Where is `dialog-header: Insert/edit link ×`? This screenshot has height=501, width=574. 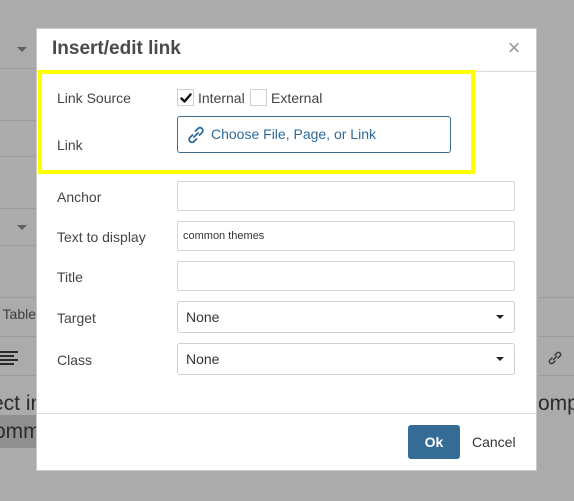
dialog-header: Insert/edit link × is located at coordinates (286, 50).